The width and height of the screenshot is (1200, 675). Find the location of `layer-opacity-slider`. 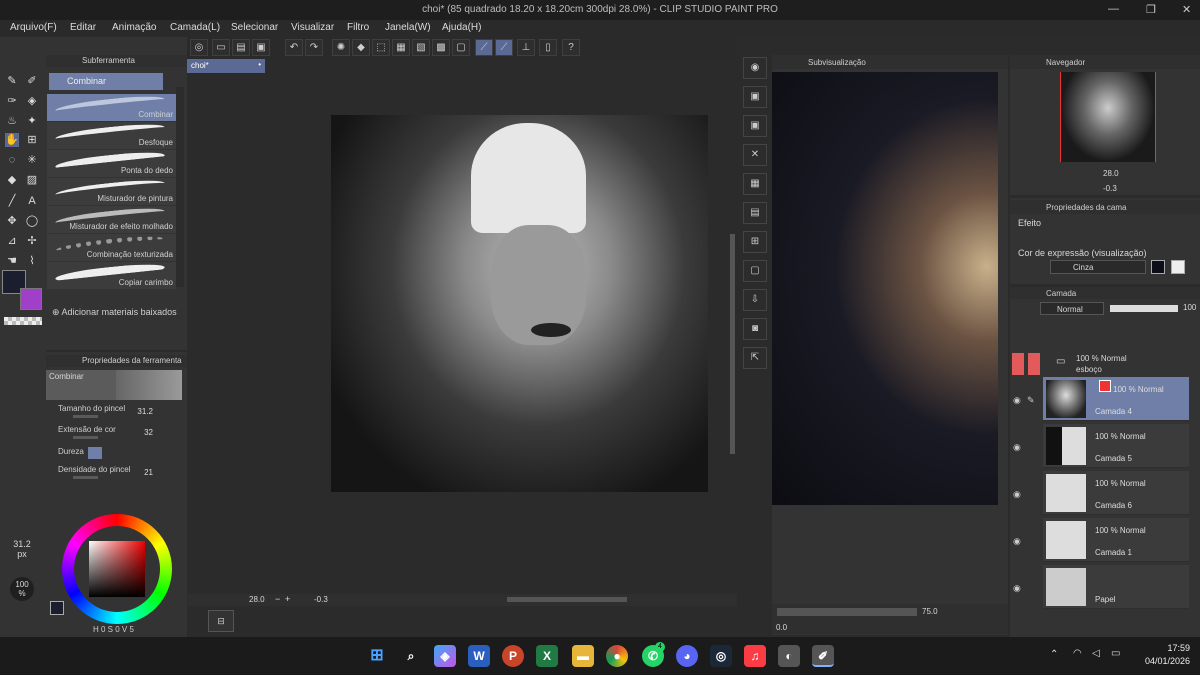

layer-opacity-slider is located at coordinates (1144, 308).